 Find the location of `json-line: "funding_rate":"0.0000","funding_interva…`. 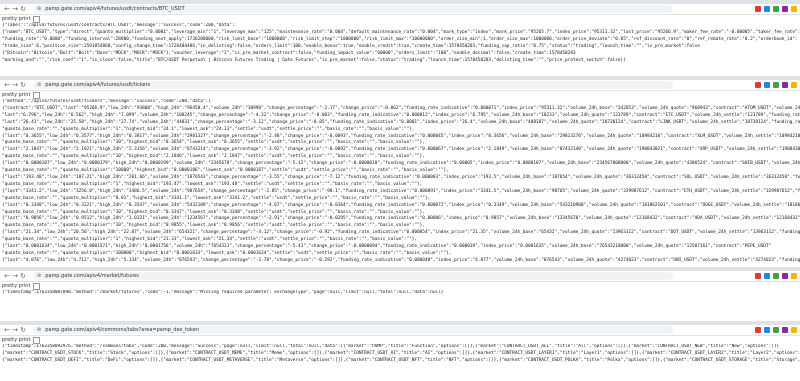

json-line: "funding_rate":"0.0000","funding_interva… is located at coordinates (400, 39).